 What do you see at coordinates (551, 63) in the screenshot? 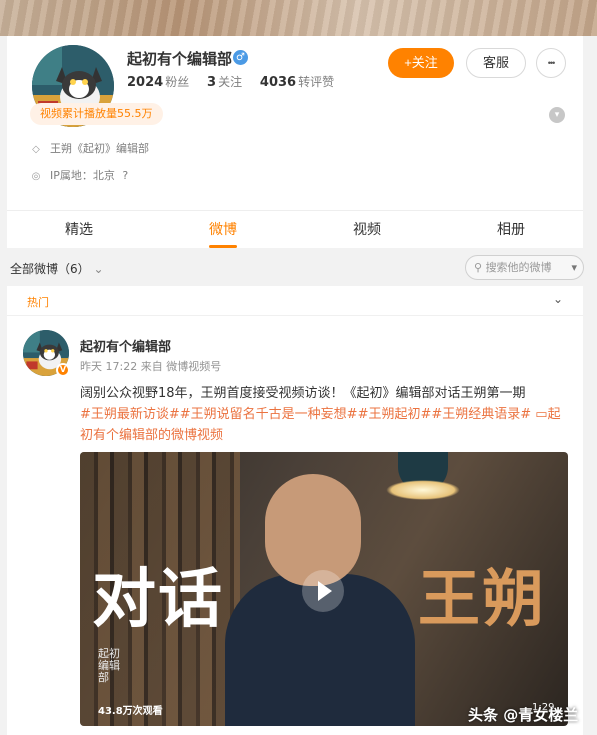
I see `more-options-button: •••` at bounding box center [551, 63].